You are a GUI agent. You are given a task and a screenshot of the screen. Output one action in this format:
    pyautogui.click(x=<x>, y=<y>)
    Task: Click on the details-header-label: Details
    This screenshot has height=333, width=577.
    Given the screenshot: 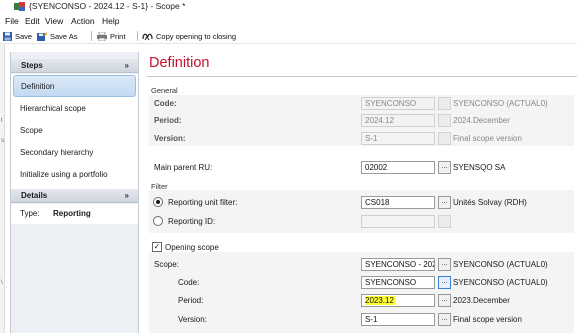 What is the action you would take?
    pyautogui.click(x=34, y=195)
    